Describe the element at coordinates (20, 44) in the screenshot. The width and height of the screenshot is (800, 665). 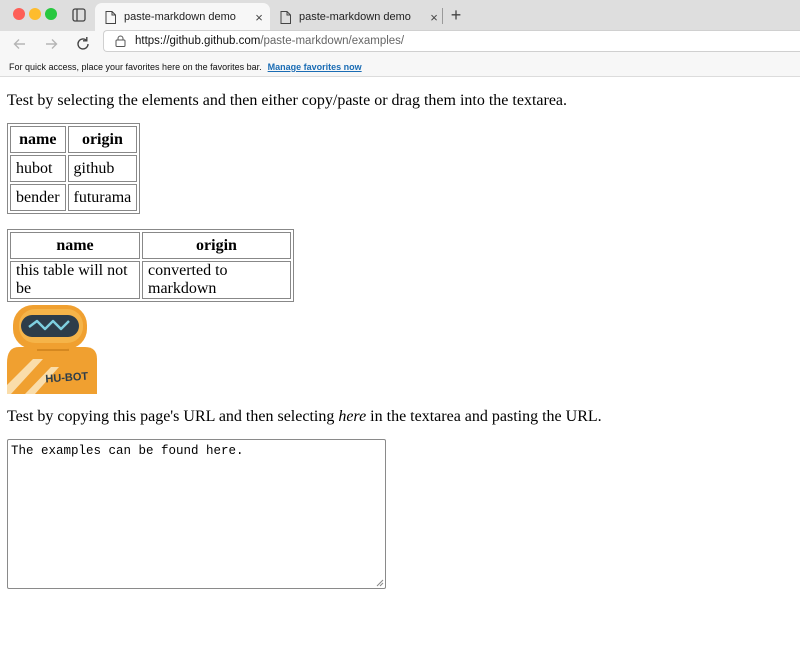
I see `back-arrow-icon` at that location.